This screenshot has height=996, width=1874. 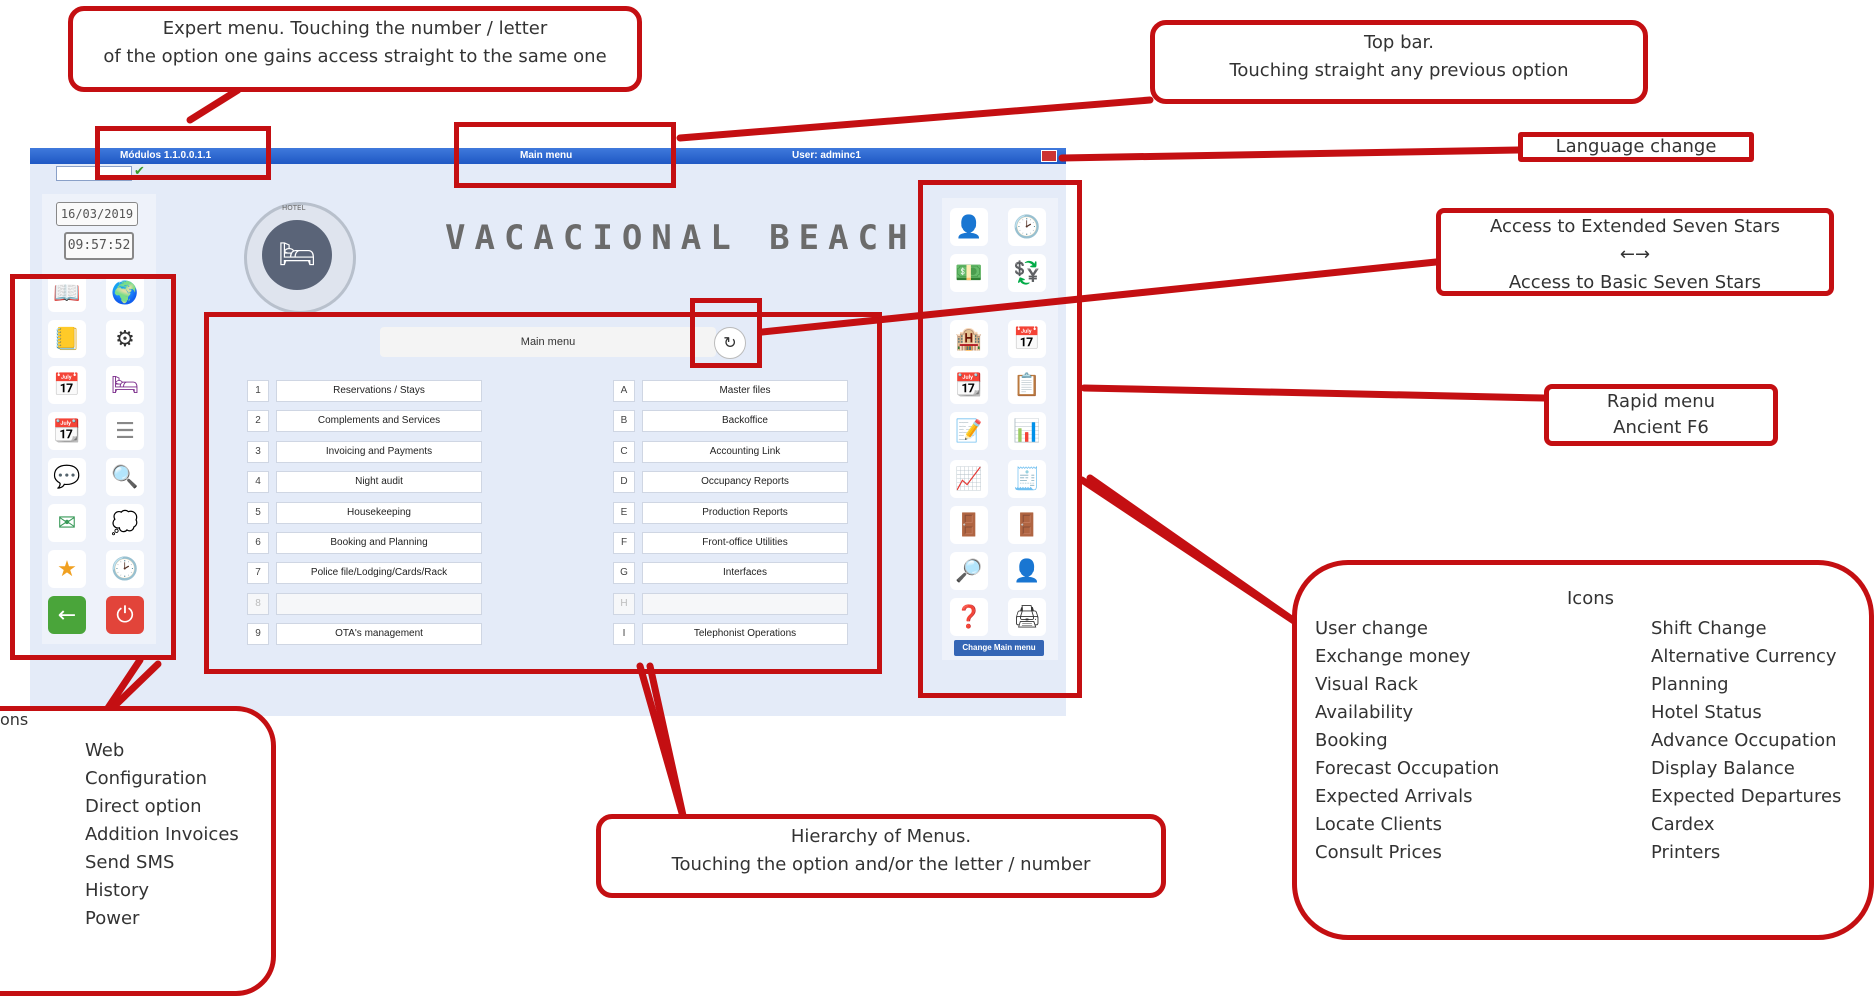 What do you see at coordinates (1351, 740) in the screenshot?
I see `icon-legend-item: Booking` at bounding box center [1351, 740].